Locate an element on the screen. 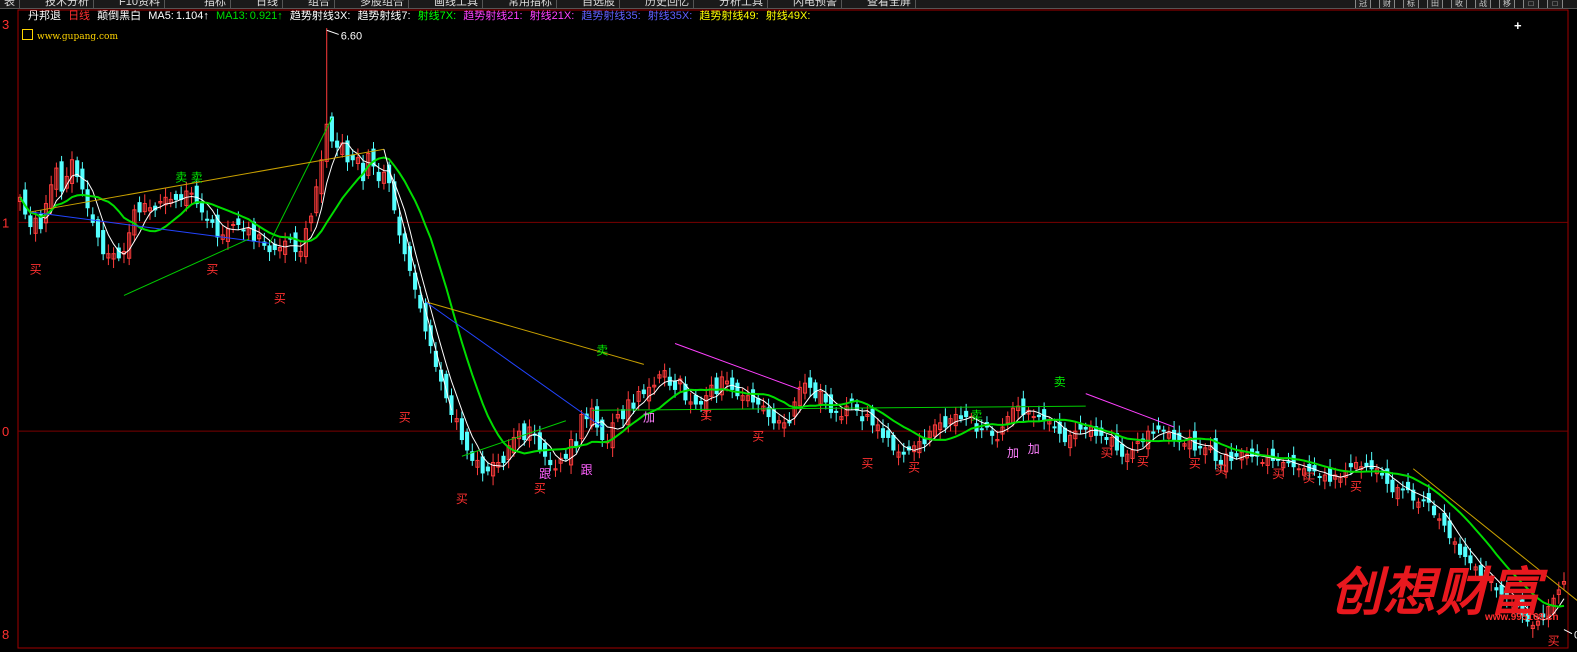 The image size is (1577, 652). y-tick-label: 0 is located at coordinates (5, 431).